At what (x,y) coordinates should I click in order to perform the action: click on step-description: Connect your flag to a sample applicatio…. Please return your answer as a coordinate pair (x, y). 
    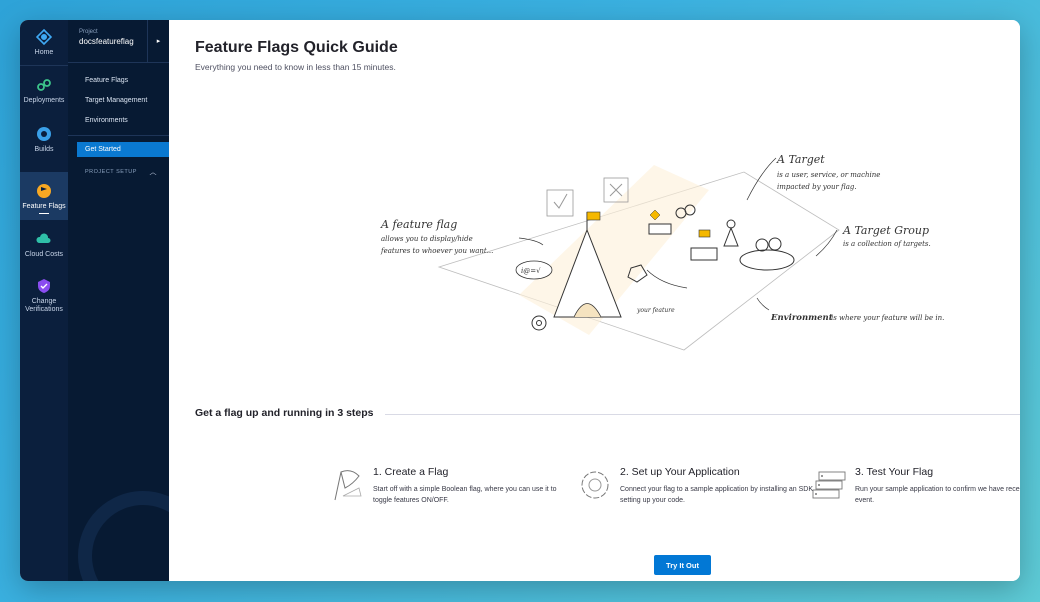
    Looking at the image, I should click on (716, 495).